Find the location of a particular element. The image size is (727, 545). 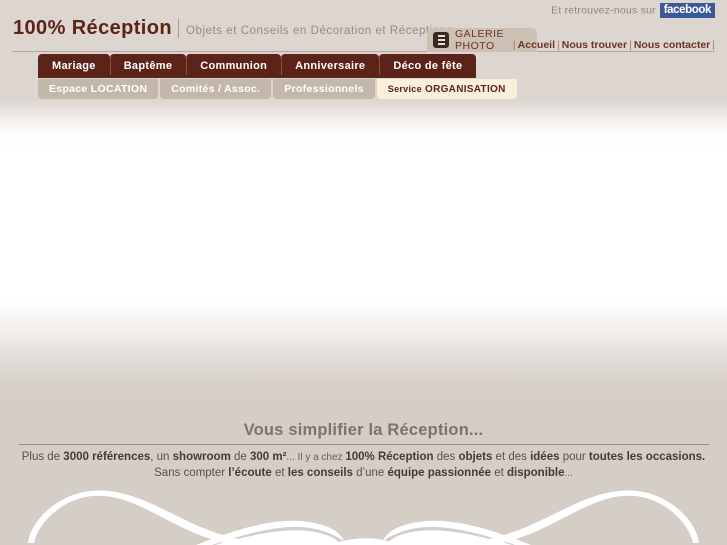

subnav-service-suffix: ORGANISATION is located at coordinates (465, 89).